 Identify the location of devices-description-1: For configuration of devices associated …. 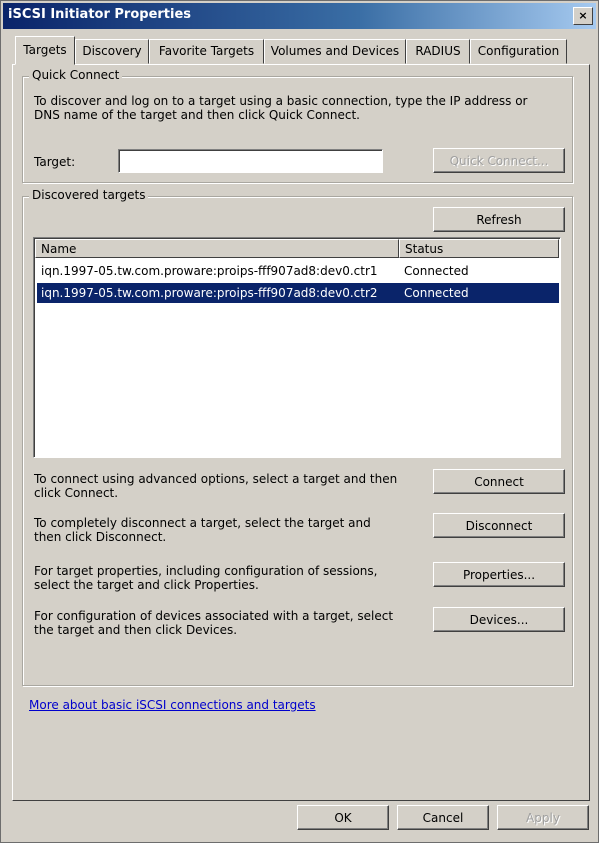
(214, 616).